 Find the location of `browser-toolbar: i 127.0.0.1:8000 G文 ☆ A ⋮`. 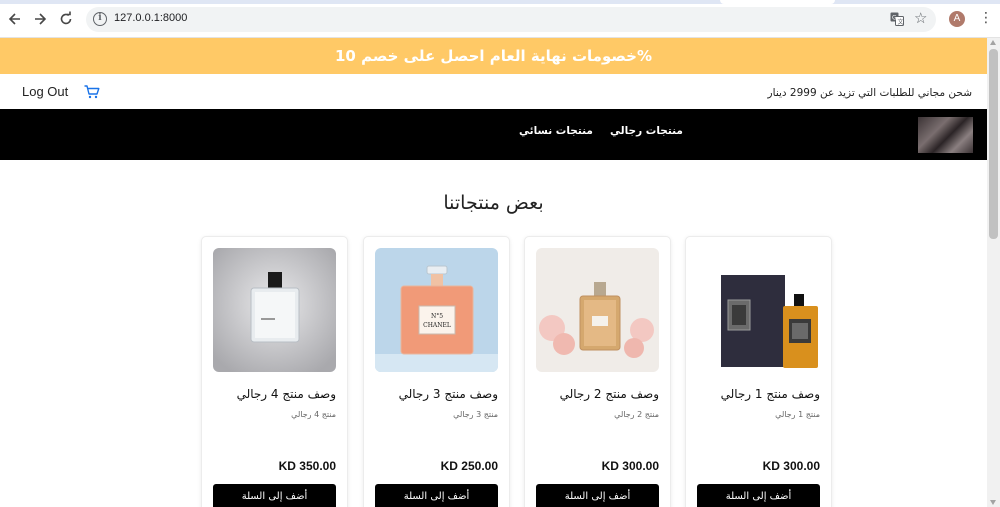

browser-toolbar: i 127.0.0.1:8000 G文 ☆ A ⋮ is located at coordinates (500, 19).